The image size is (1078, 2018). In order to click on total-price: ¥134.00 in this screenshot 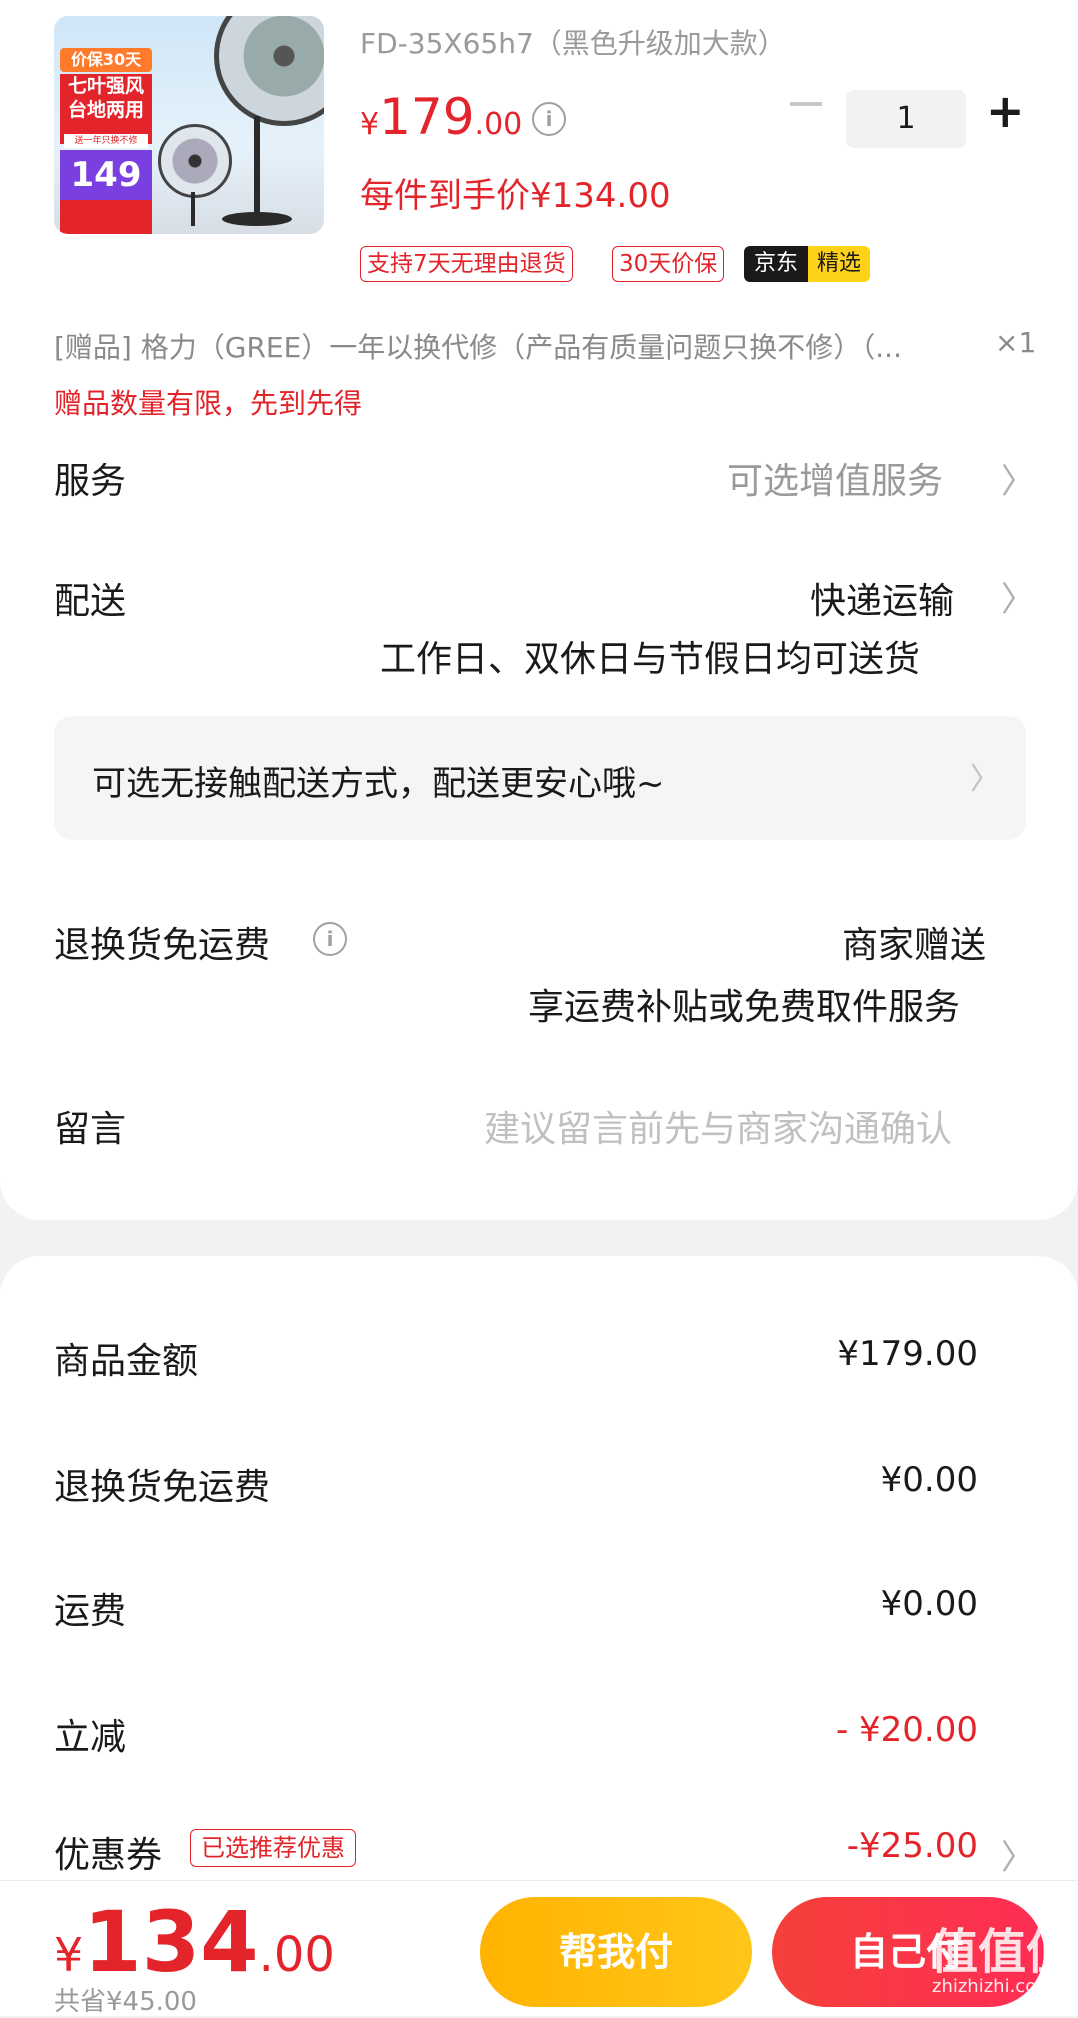, I will do `click(194, 1942)`.